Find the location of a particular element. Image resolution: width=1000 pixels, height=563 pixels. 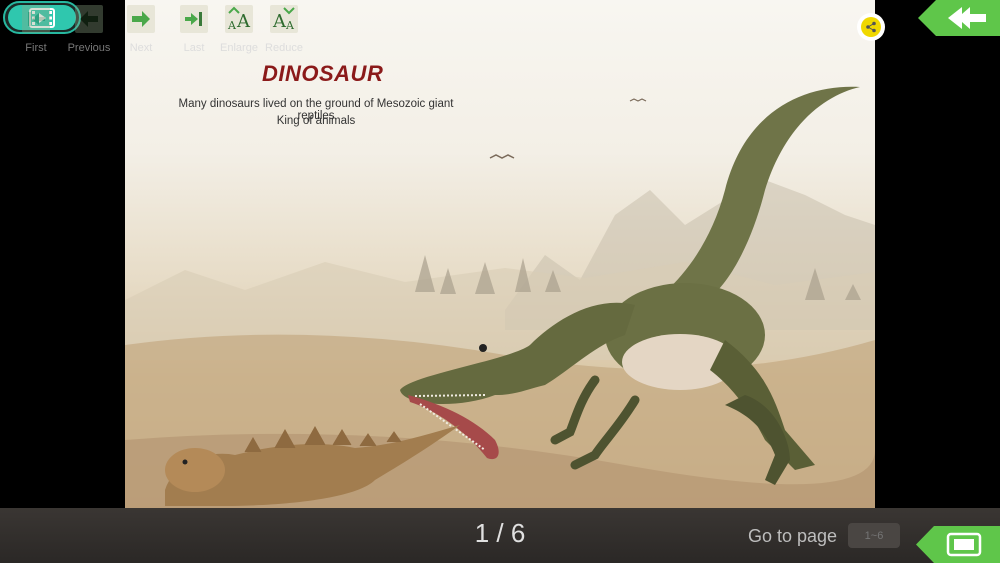

page-counter: 1 / 6 is located at coordinates (500, 533).